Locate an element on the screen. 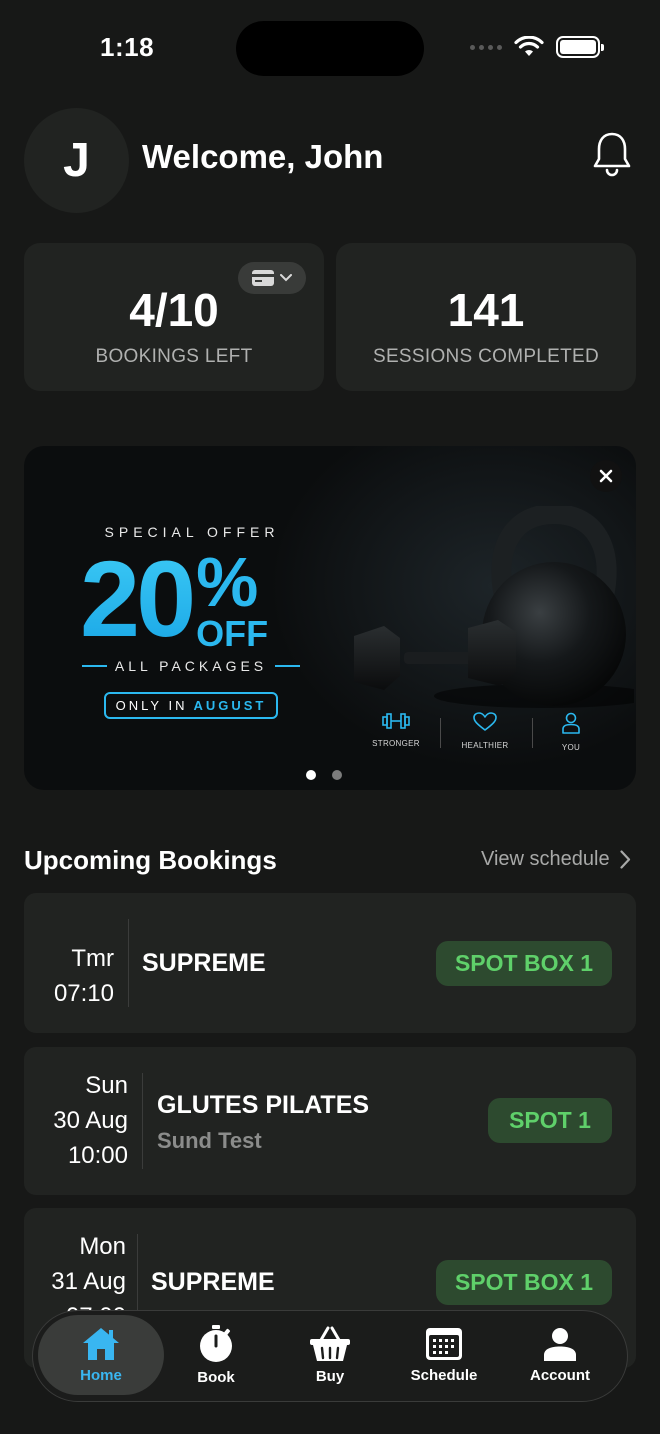  offer-off: OFF is located at coordinates (232, 633).